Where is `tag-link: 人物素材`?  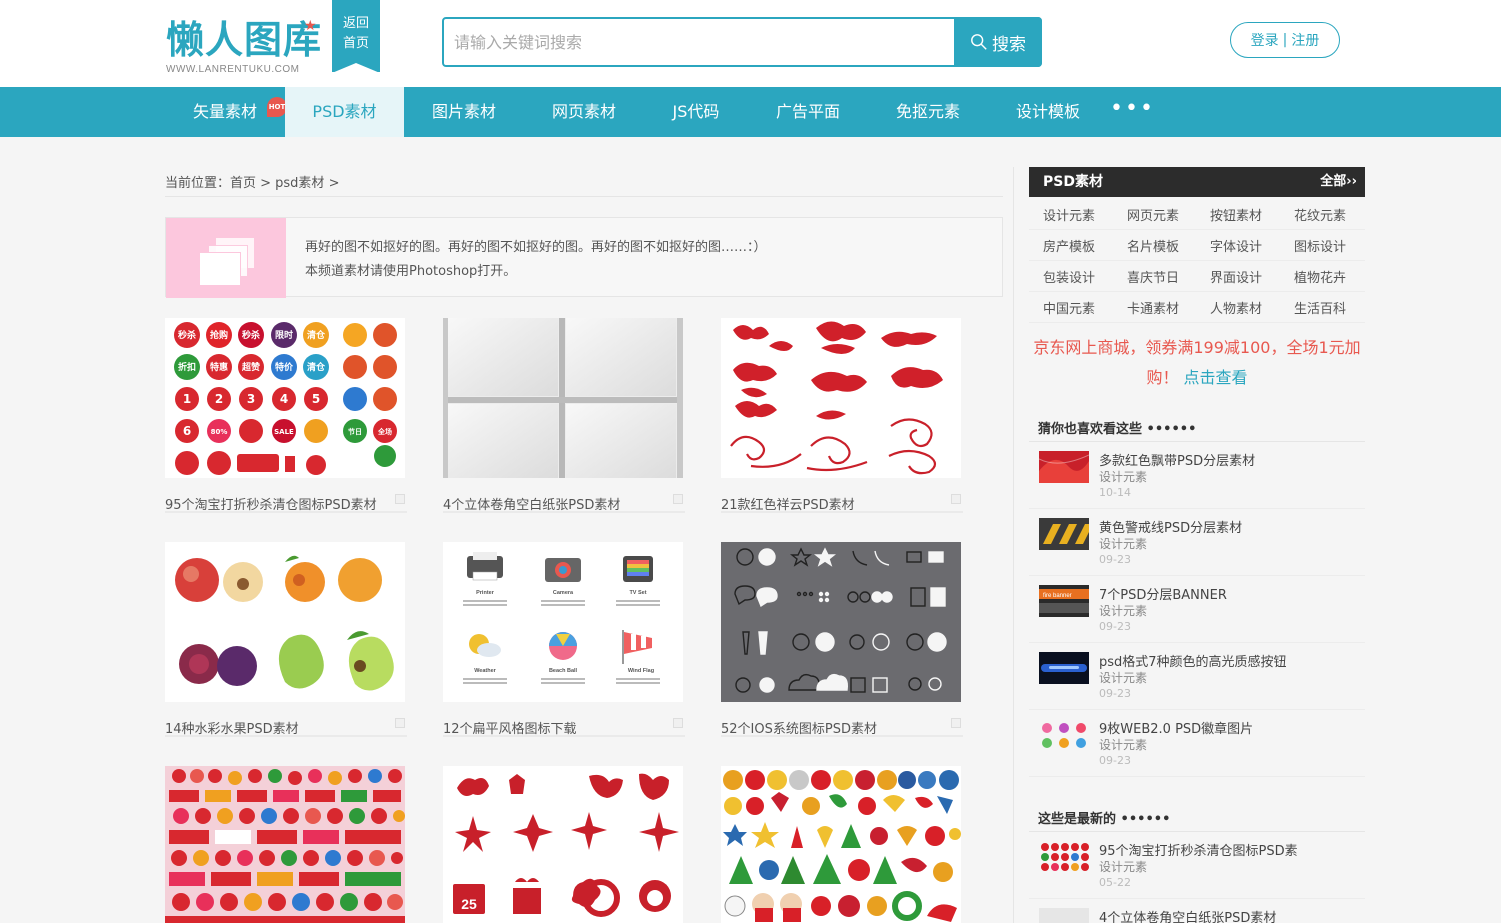 tag-link: 人物素材 is located at coordinates (1236, 307).